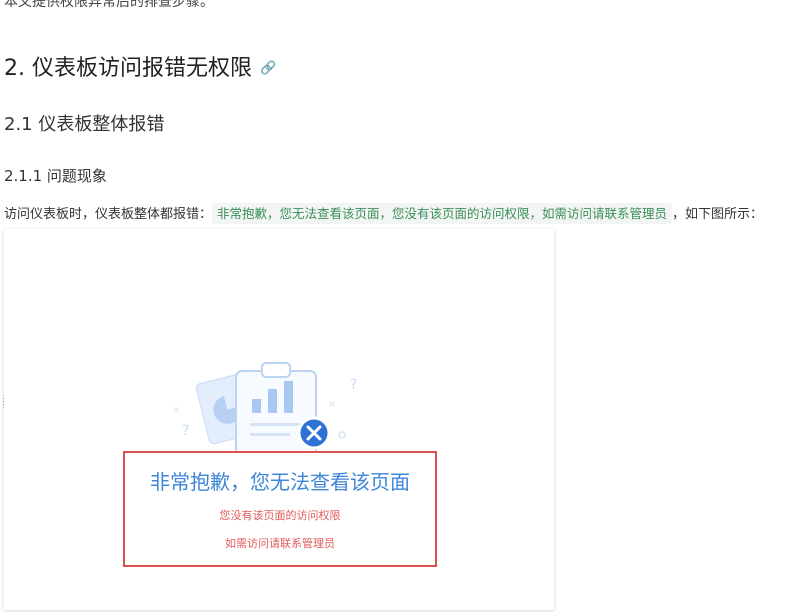 This screenshot has width=807, height=612. Describe the element at coordinates (280, 515) in the screenshot. I see `error-notice-line1: 您没有该页面的访问权限` at that location.